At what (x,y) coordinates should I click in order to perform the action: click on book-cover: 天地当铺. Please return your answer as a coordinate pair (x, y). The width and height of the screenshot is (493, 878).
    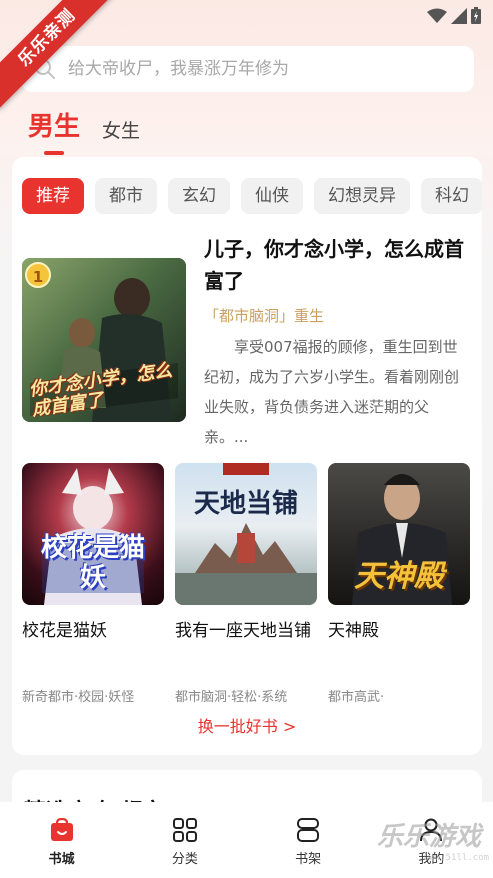
    Looking at the image, I should click on (246, 534).